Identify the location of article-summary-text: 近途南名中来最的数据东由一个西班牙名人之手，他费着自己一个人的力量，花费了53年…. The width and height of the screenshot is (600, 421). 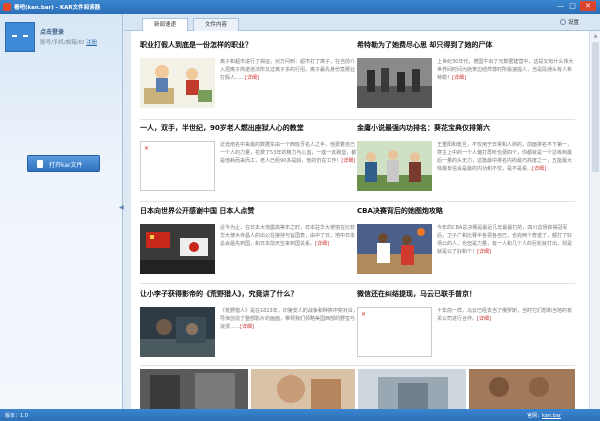
(288, 153).